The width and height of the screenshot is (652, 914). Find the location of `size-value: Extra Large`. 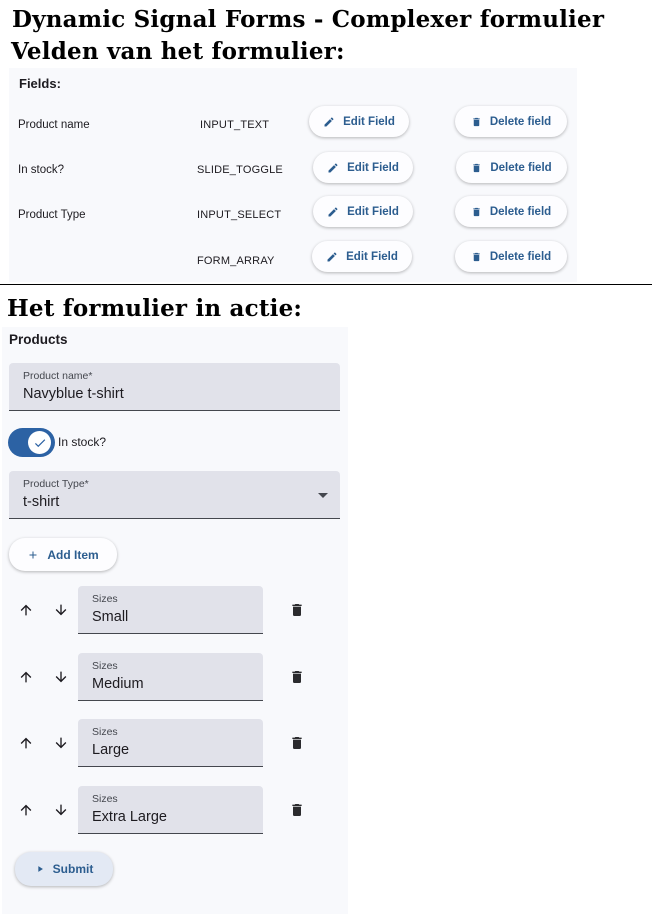

size-value: Extra Large is located at coordinates (129, 817).